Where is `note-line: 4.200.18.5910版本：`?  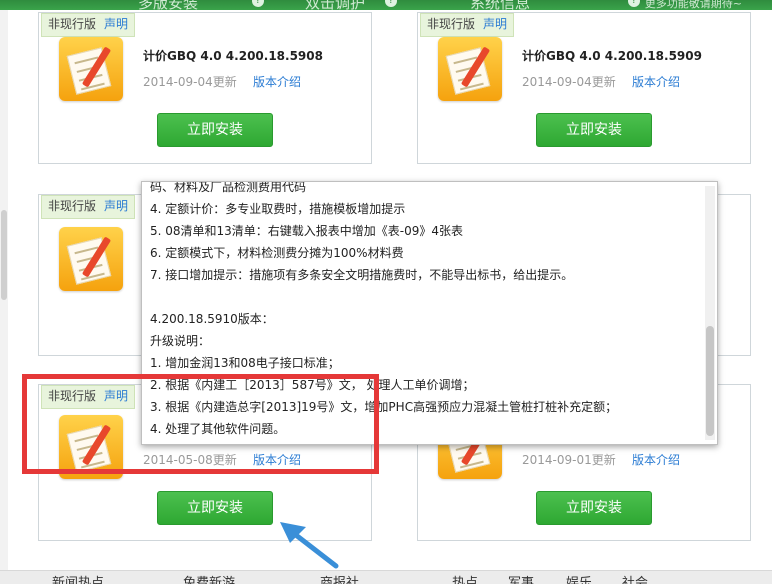 note-line: 4.200.18.5910版本： is located at coordinates (212, 319).